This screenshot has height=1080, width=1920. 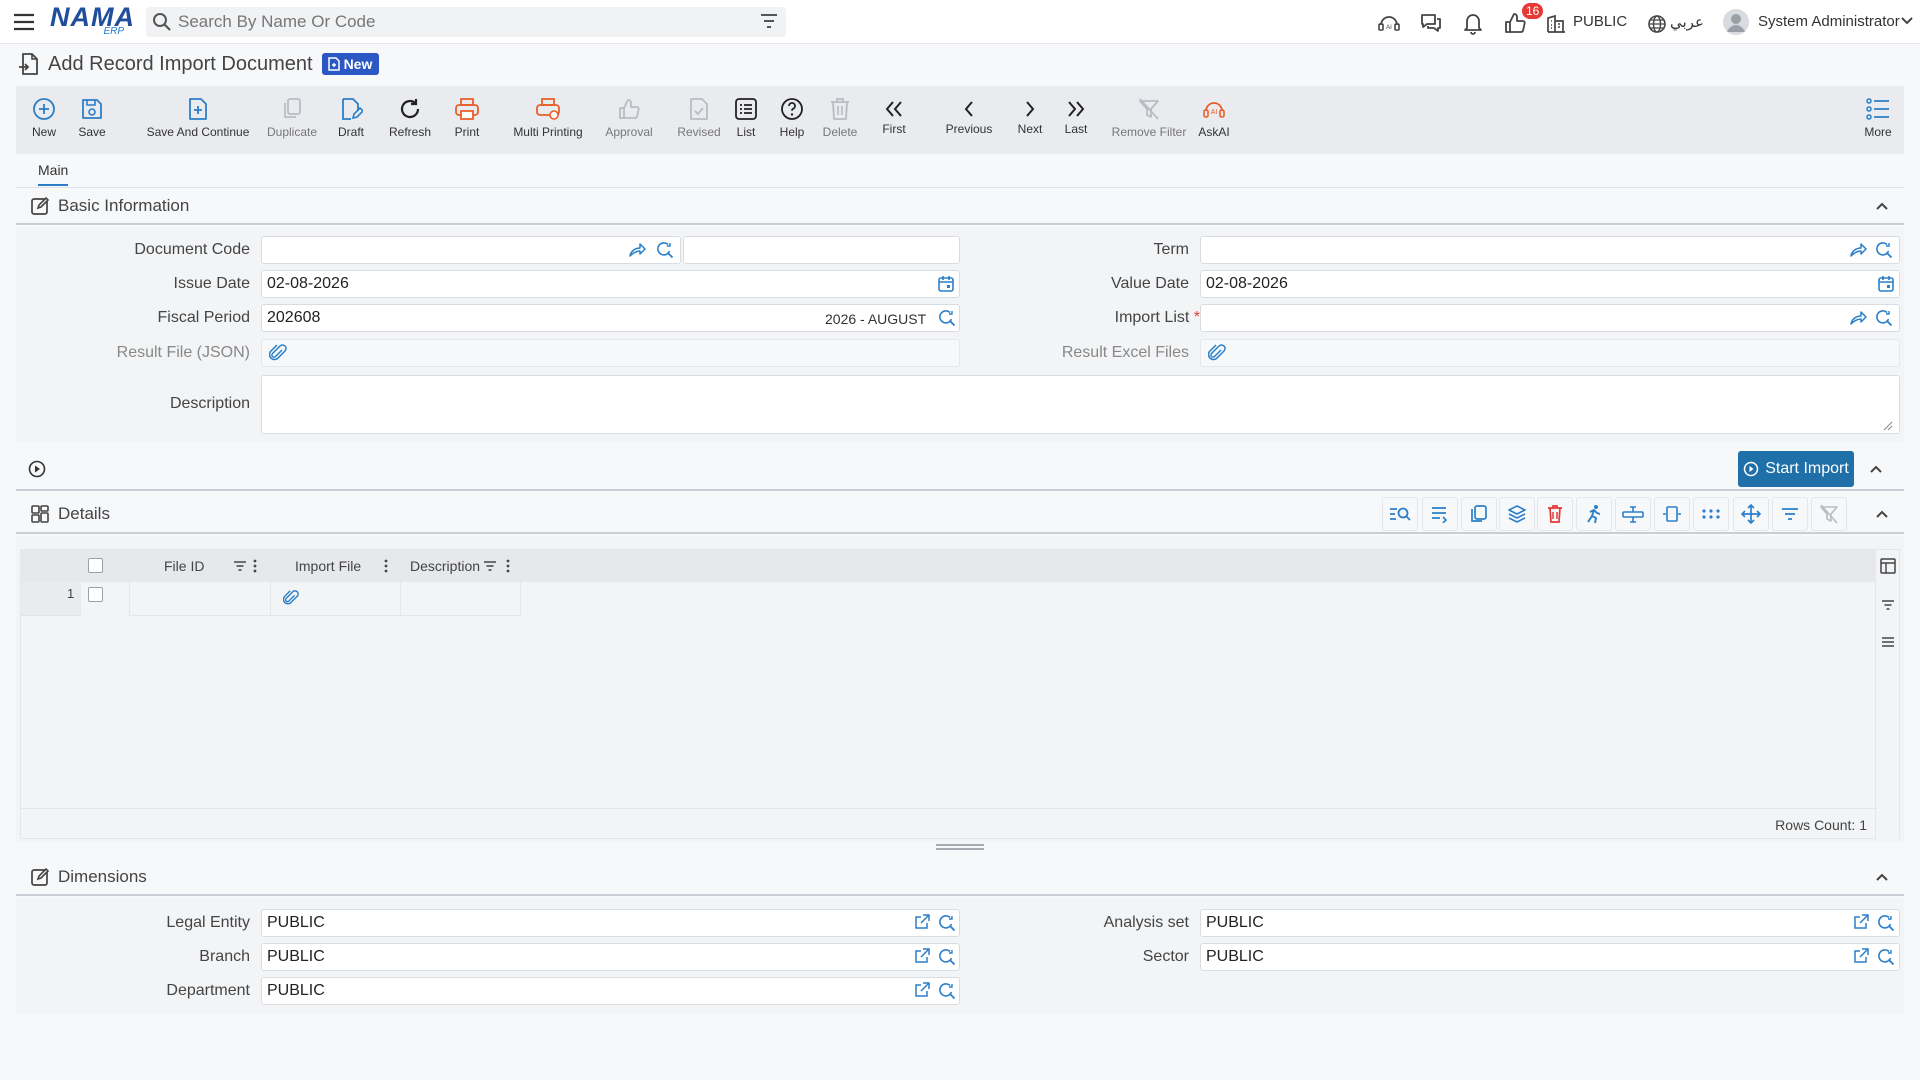 What do you see at coordinates (1550, 923) in the screenshot?
I see `analysis-set-field: PUBLIC` at bounding box center [1550, 923].